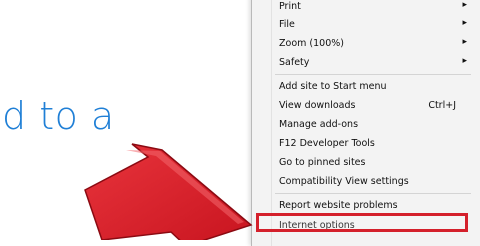  What do you see at coordinates (168, 191) in the screenshot?
I see `pointer-arrow-icon` at bounding box center [168, 191].